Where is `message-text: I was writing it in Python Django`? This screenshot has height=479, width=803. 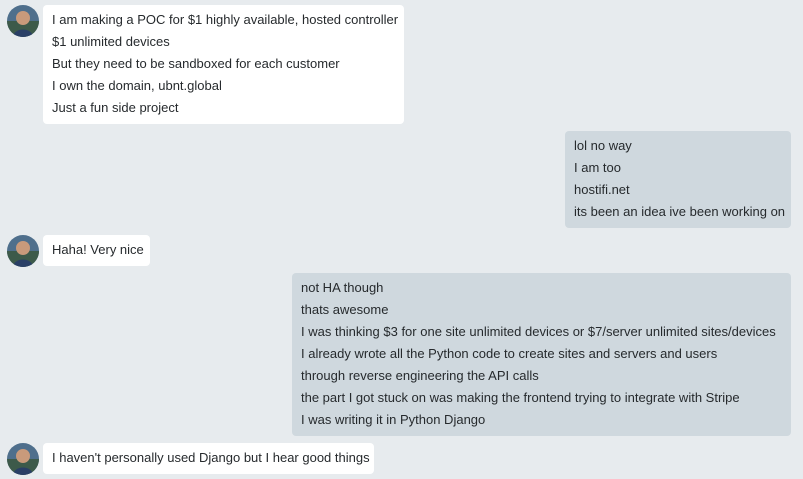
message-text: I was writing it in Python Django is located at coordinates (393, 419).